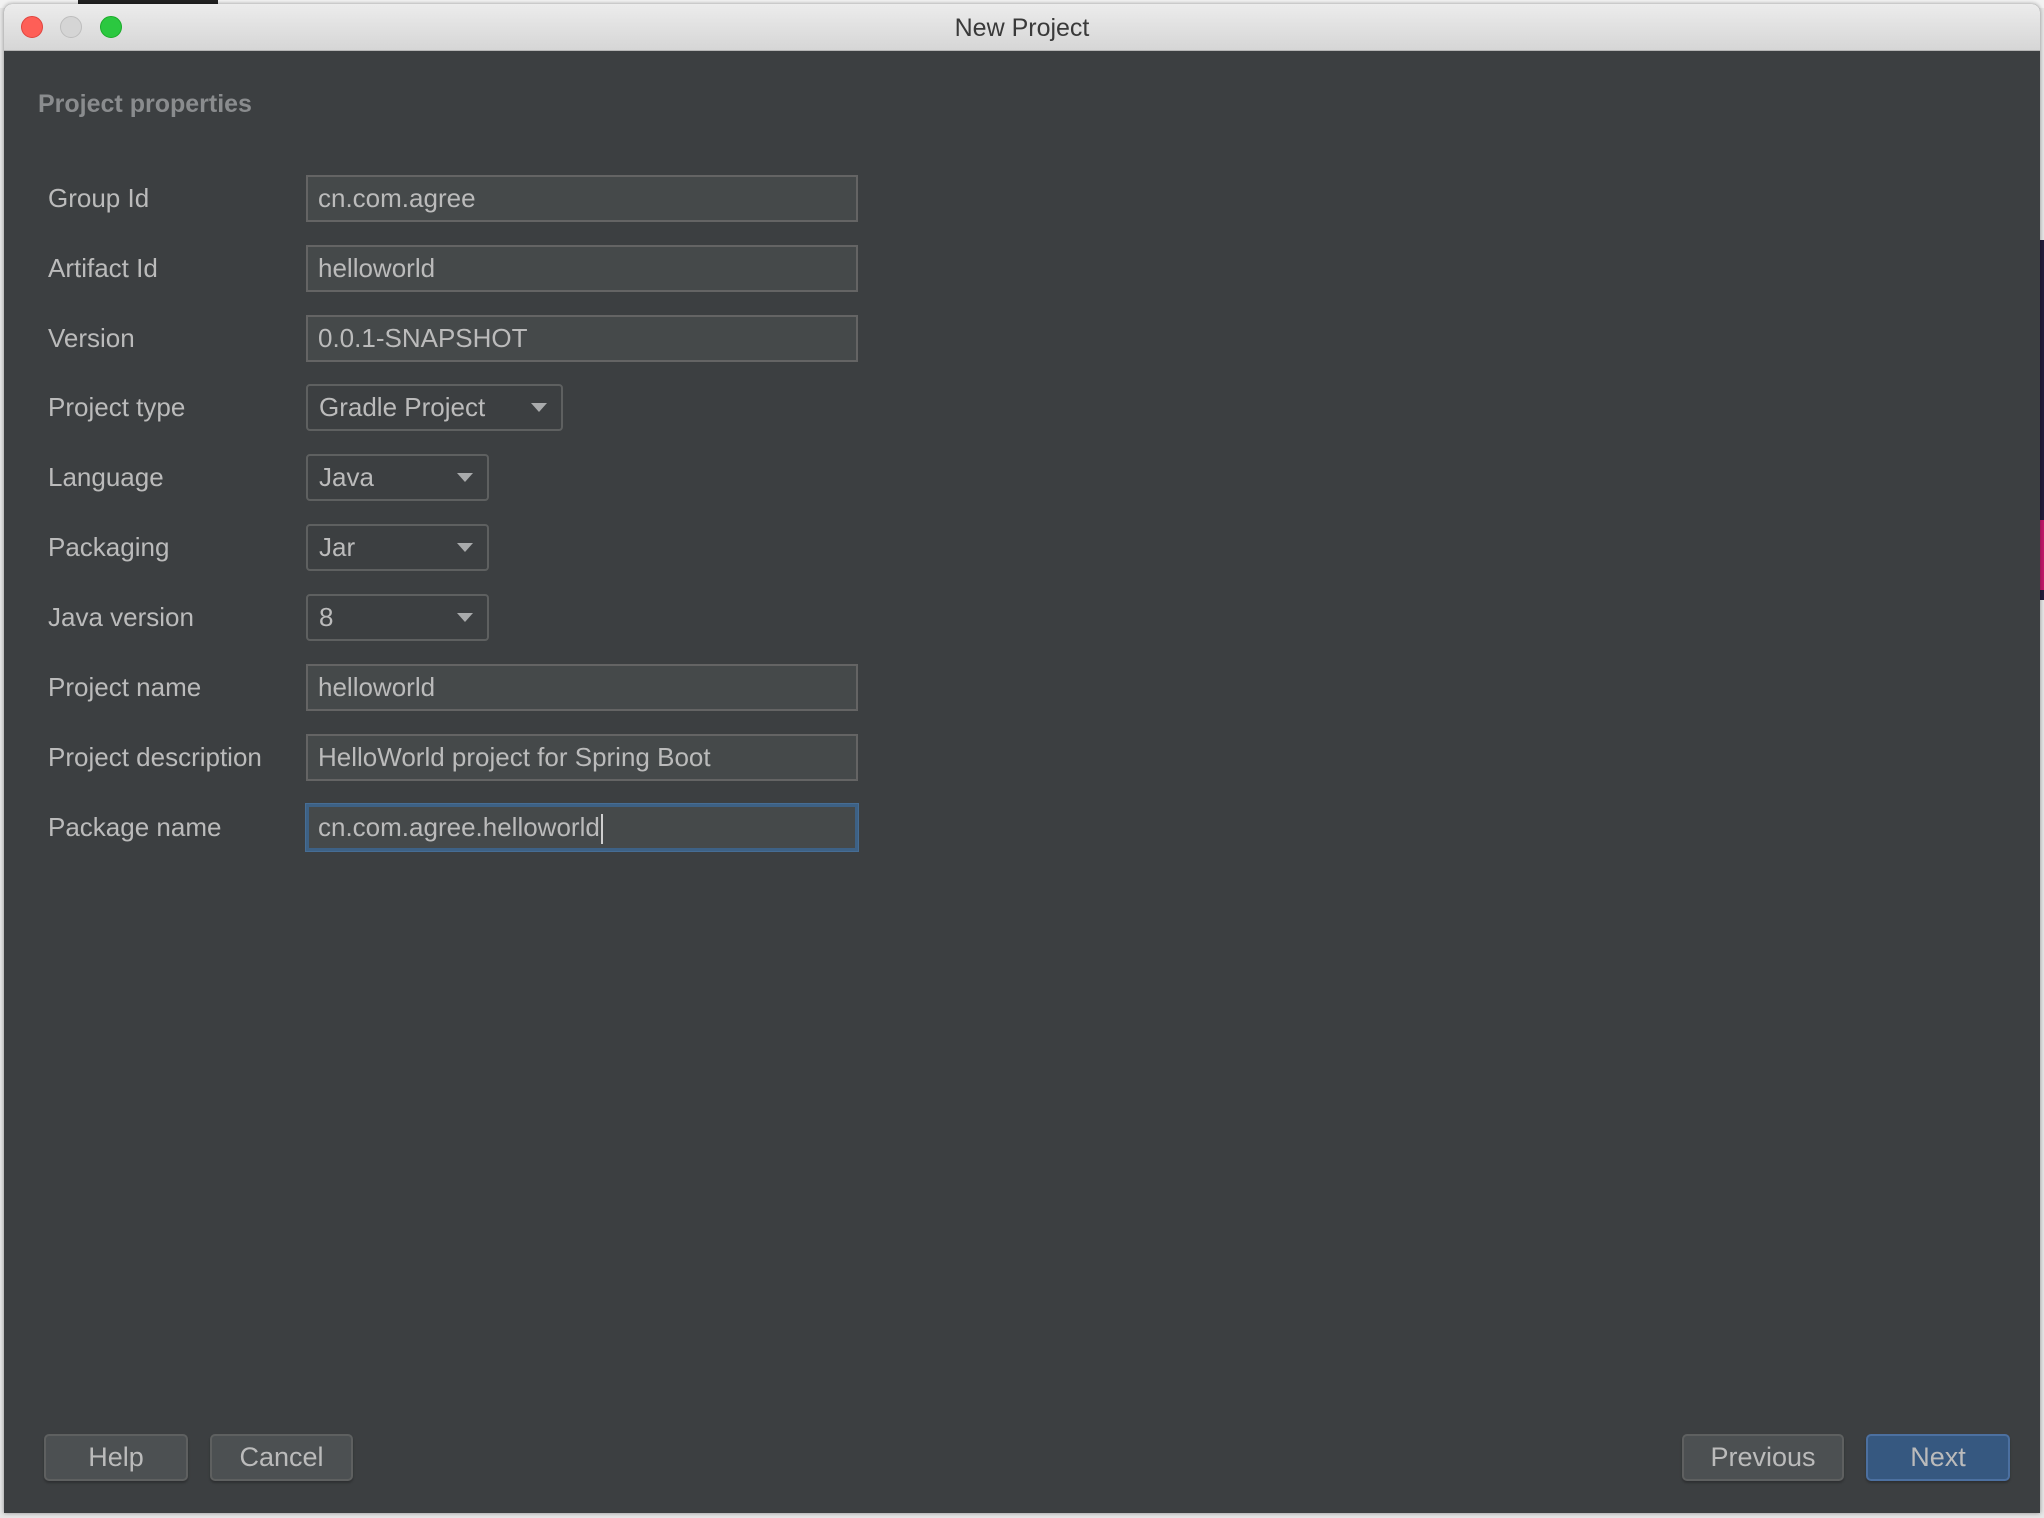 The height and width of the screenshot is (1518, 2044). Describe the element at coordinates (604, 407) in the screenshot. I see `project-type-row: Project type Gradle Project` at that location.